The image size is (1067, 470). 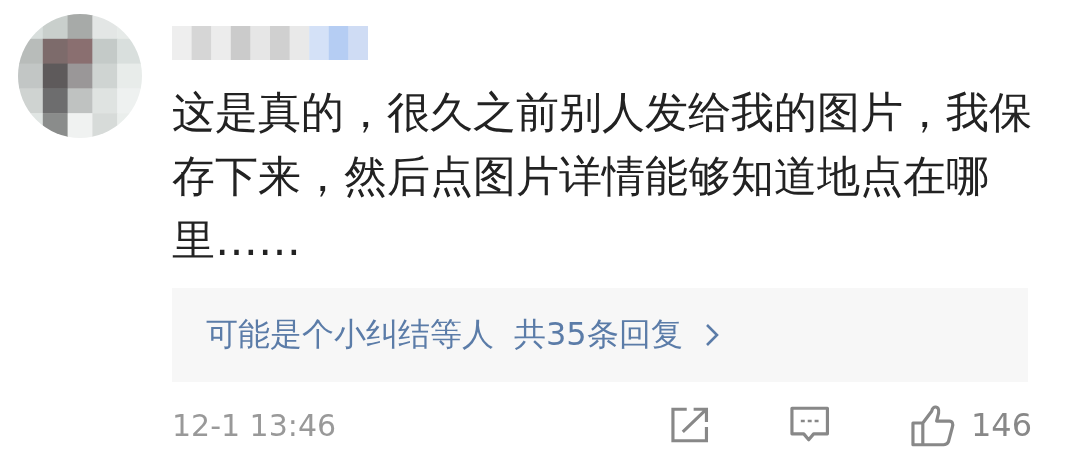 I want to click on reply-count: 共35条回复, so click(x=598, y=335).